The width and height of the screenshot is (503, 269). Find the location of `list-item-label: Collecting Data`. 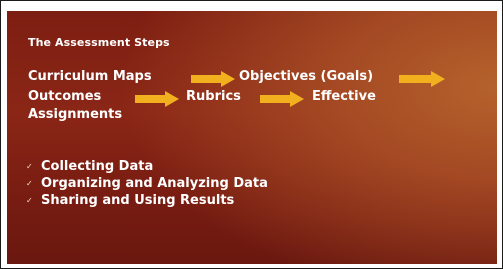

list-item-label: Collecting Data is located at coordinates (97, 166).